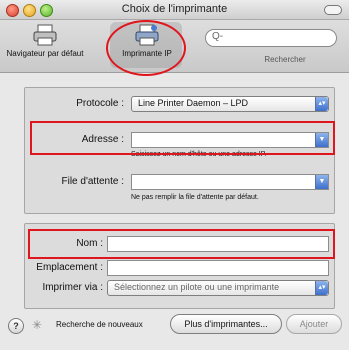 The height and width of the screenshot is (350, 349). Describe the element at coordinates (314, 324) in the screenshot. I see `add-button: Ajouter` at that location.